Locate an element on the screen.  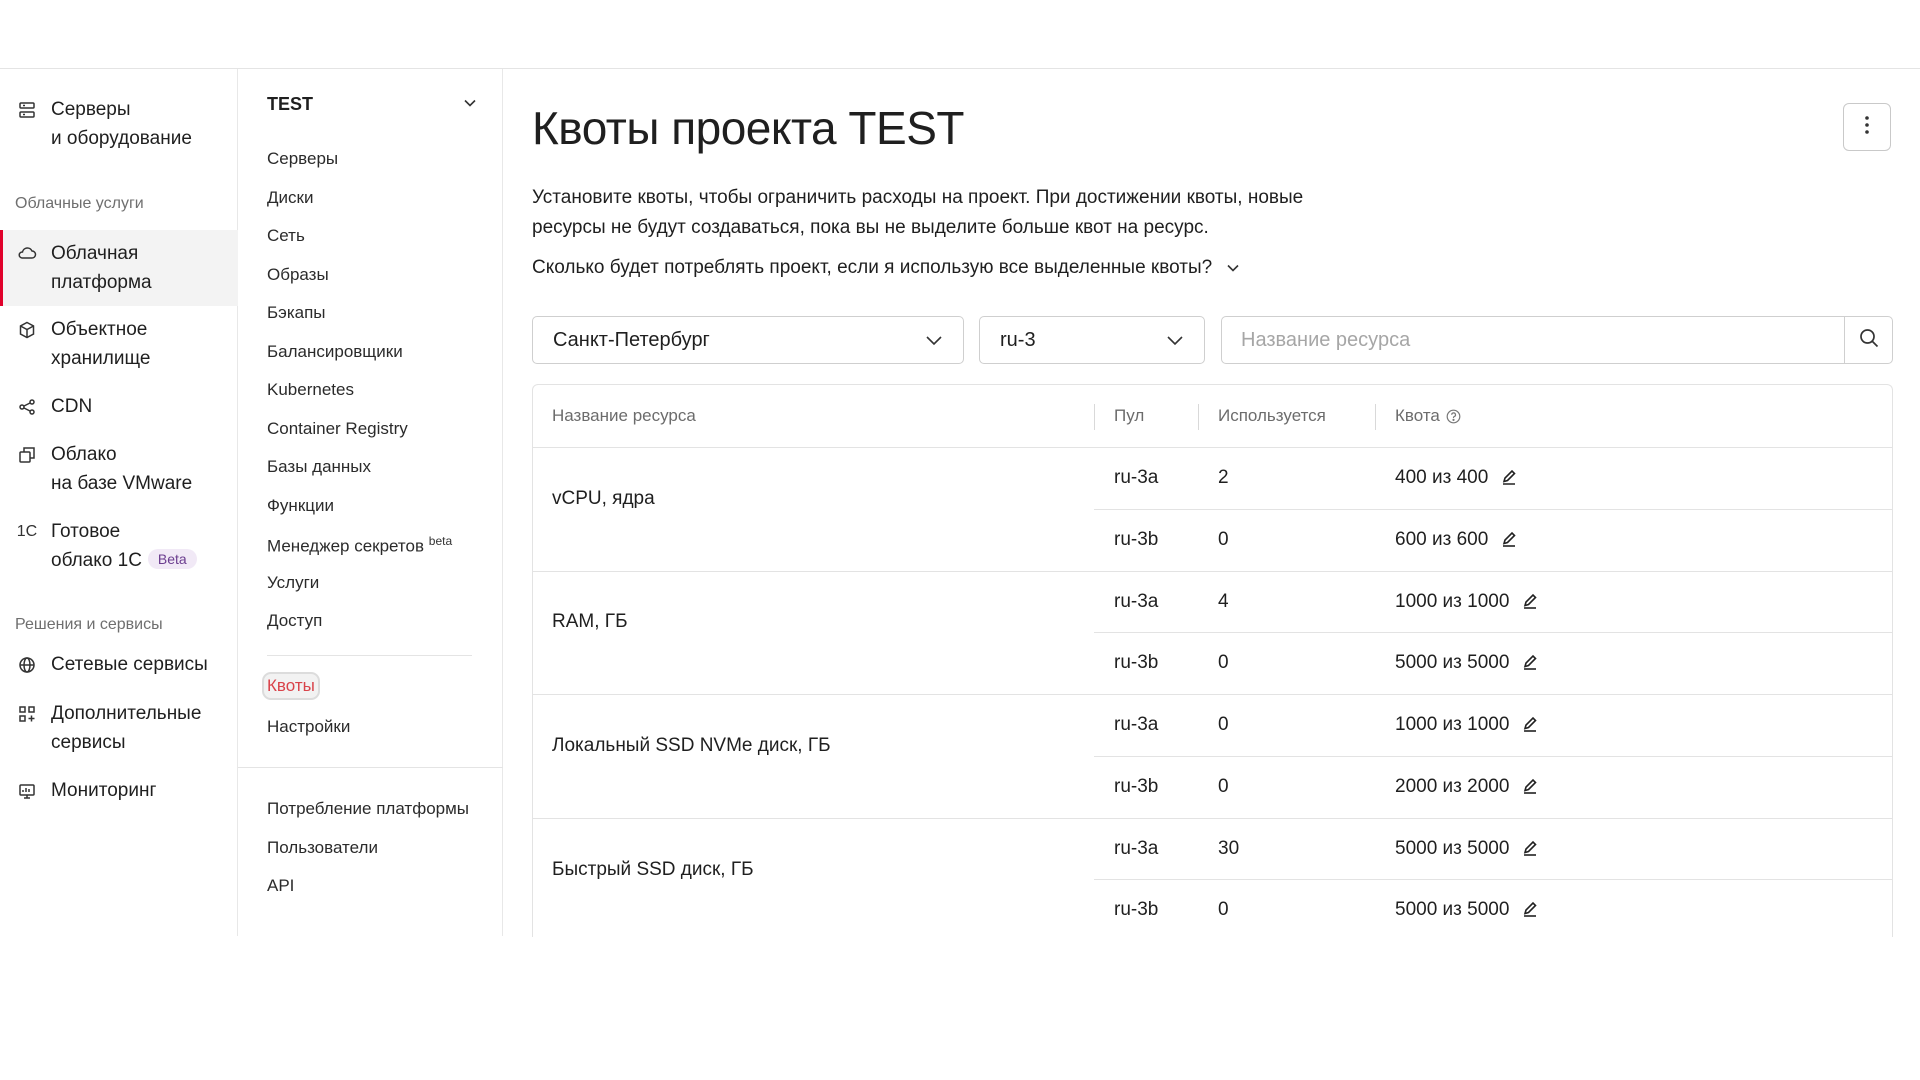
grid-icon is located at coordinates (27, 714).